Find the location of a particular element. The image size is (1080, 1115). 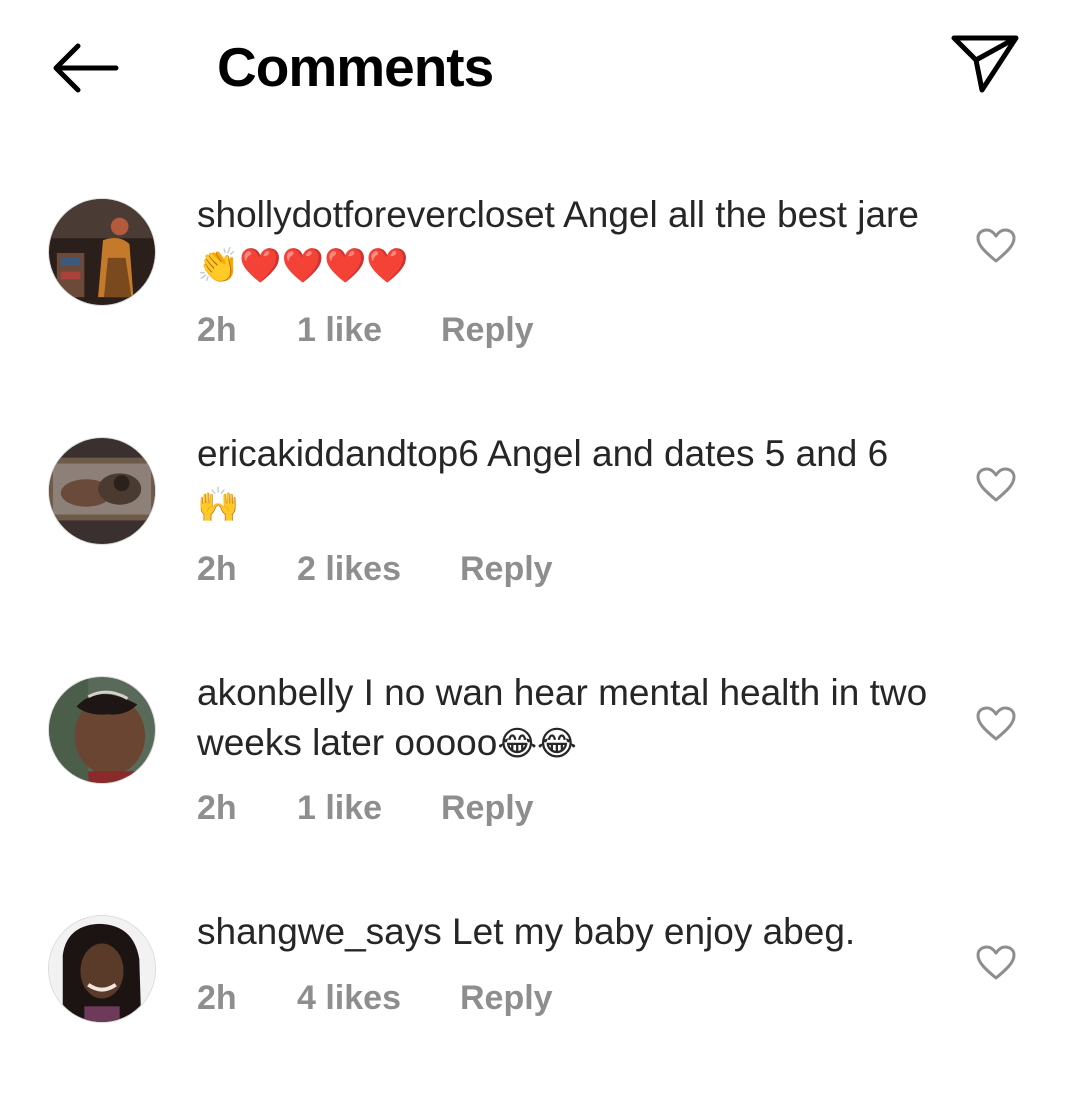

page-title: Comments is located at coordinates (355, 67).